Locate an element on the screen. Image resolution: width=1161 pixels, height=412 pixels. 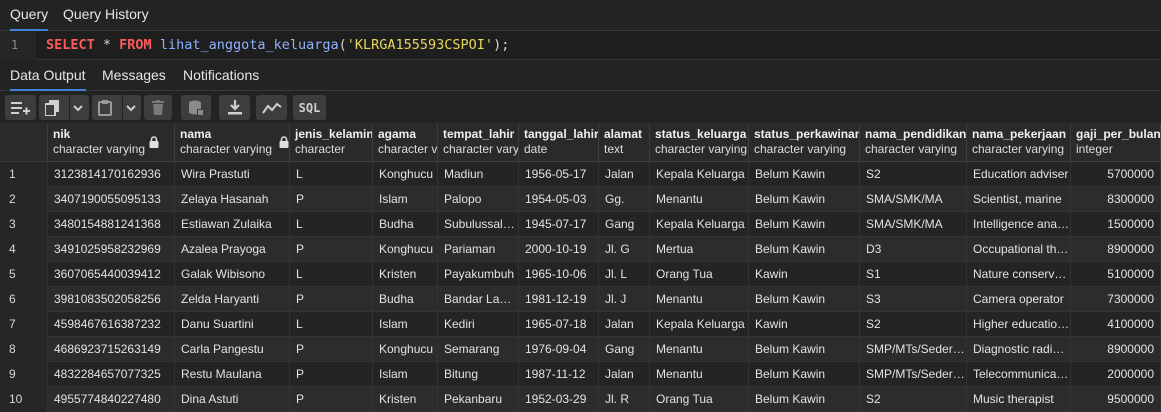
column-header-gaji-per-bulan: gaji_per_bulan integer is located at coordinates (1116, 142).